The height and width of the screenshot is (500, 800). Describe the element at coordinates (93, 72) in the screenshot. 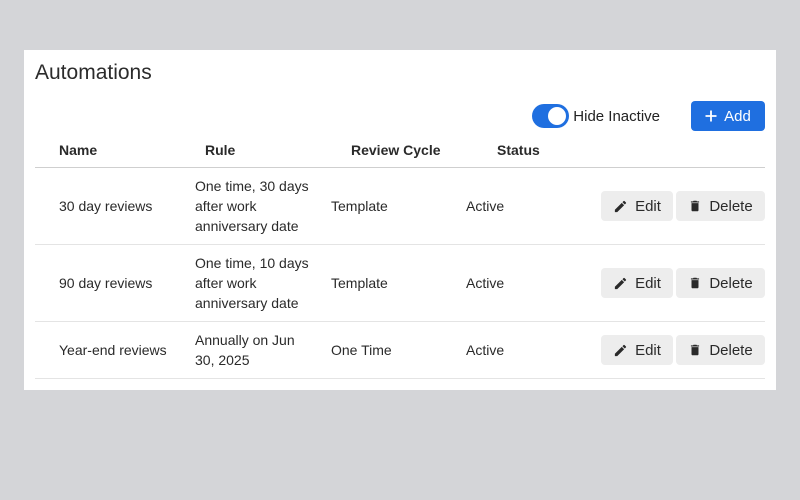

I see `page-title: Automations` at that location.